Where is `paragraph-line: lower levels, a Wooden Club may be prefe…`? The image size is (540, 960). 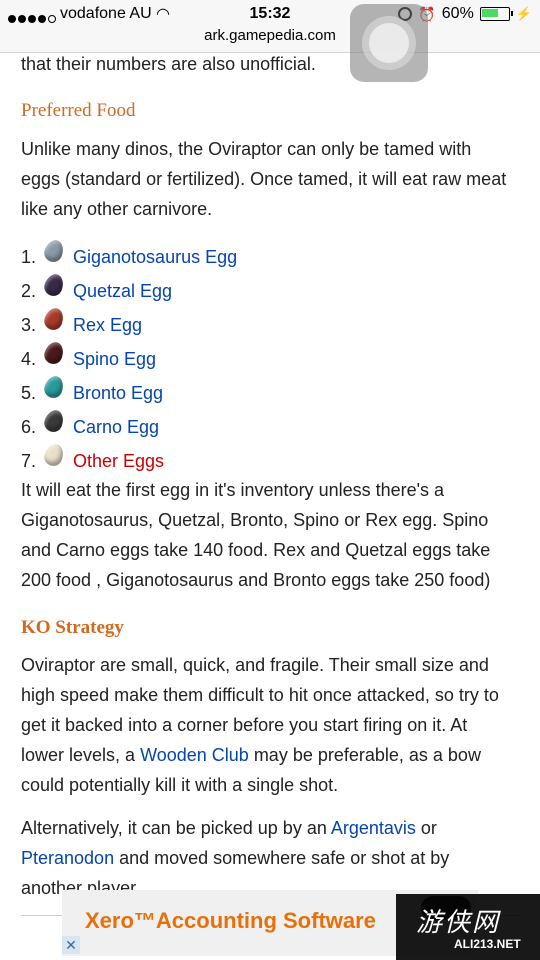
paragraph-line: lower levels, a Wooden Club may be prefe… is located at coordinates (251, 755).